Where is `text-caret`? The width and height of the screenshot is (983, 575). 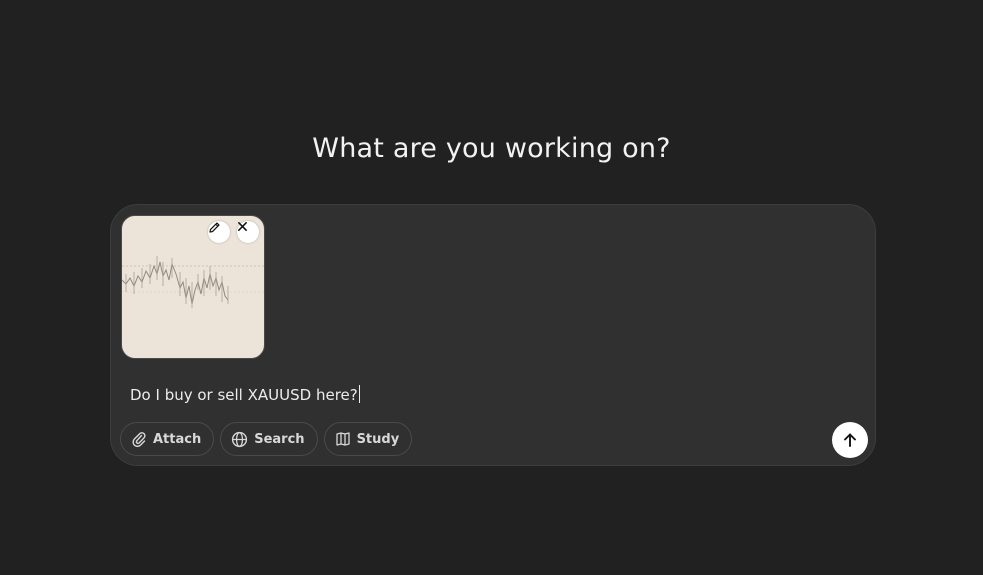 text-caret is located at coordinates (359, 394).